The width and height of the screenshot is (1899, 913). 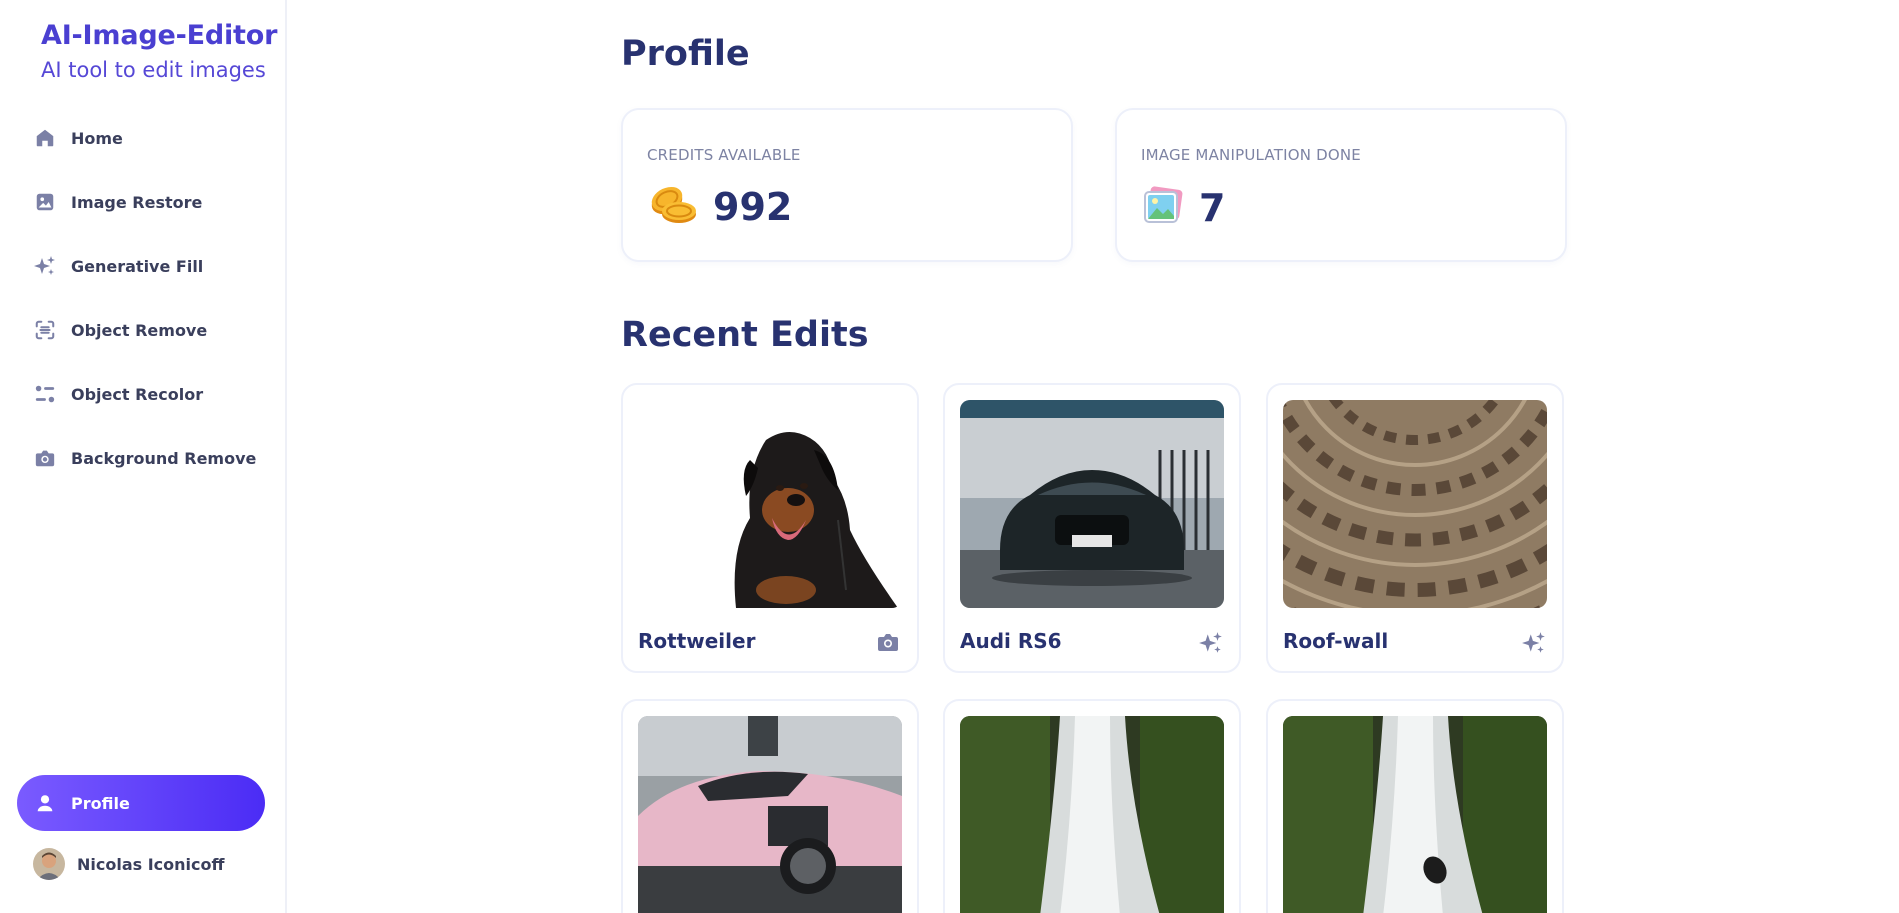 I want to click on credits-value: 992, so click(x=753, y=207).